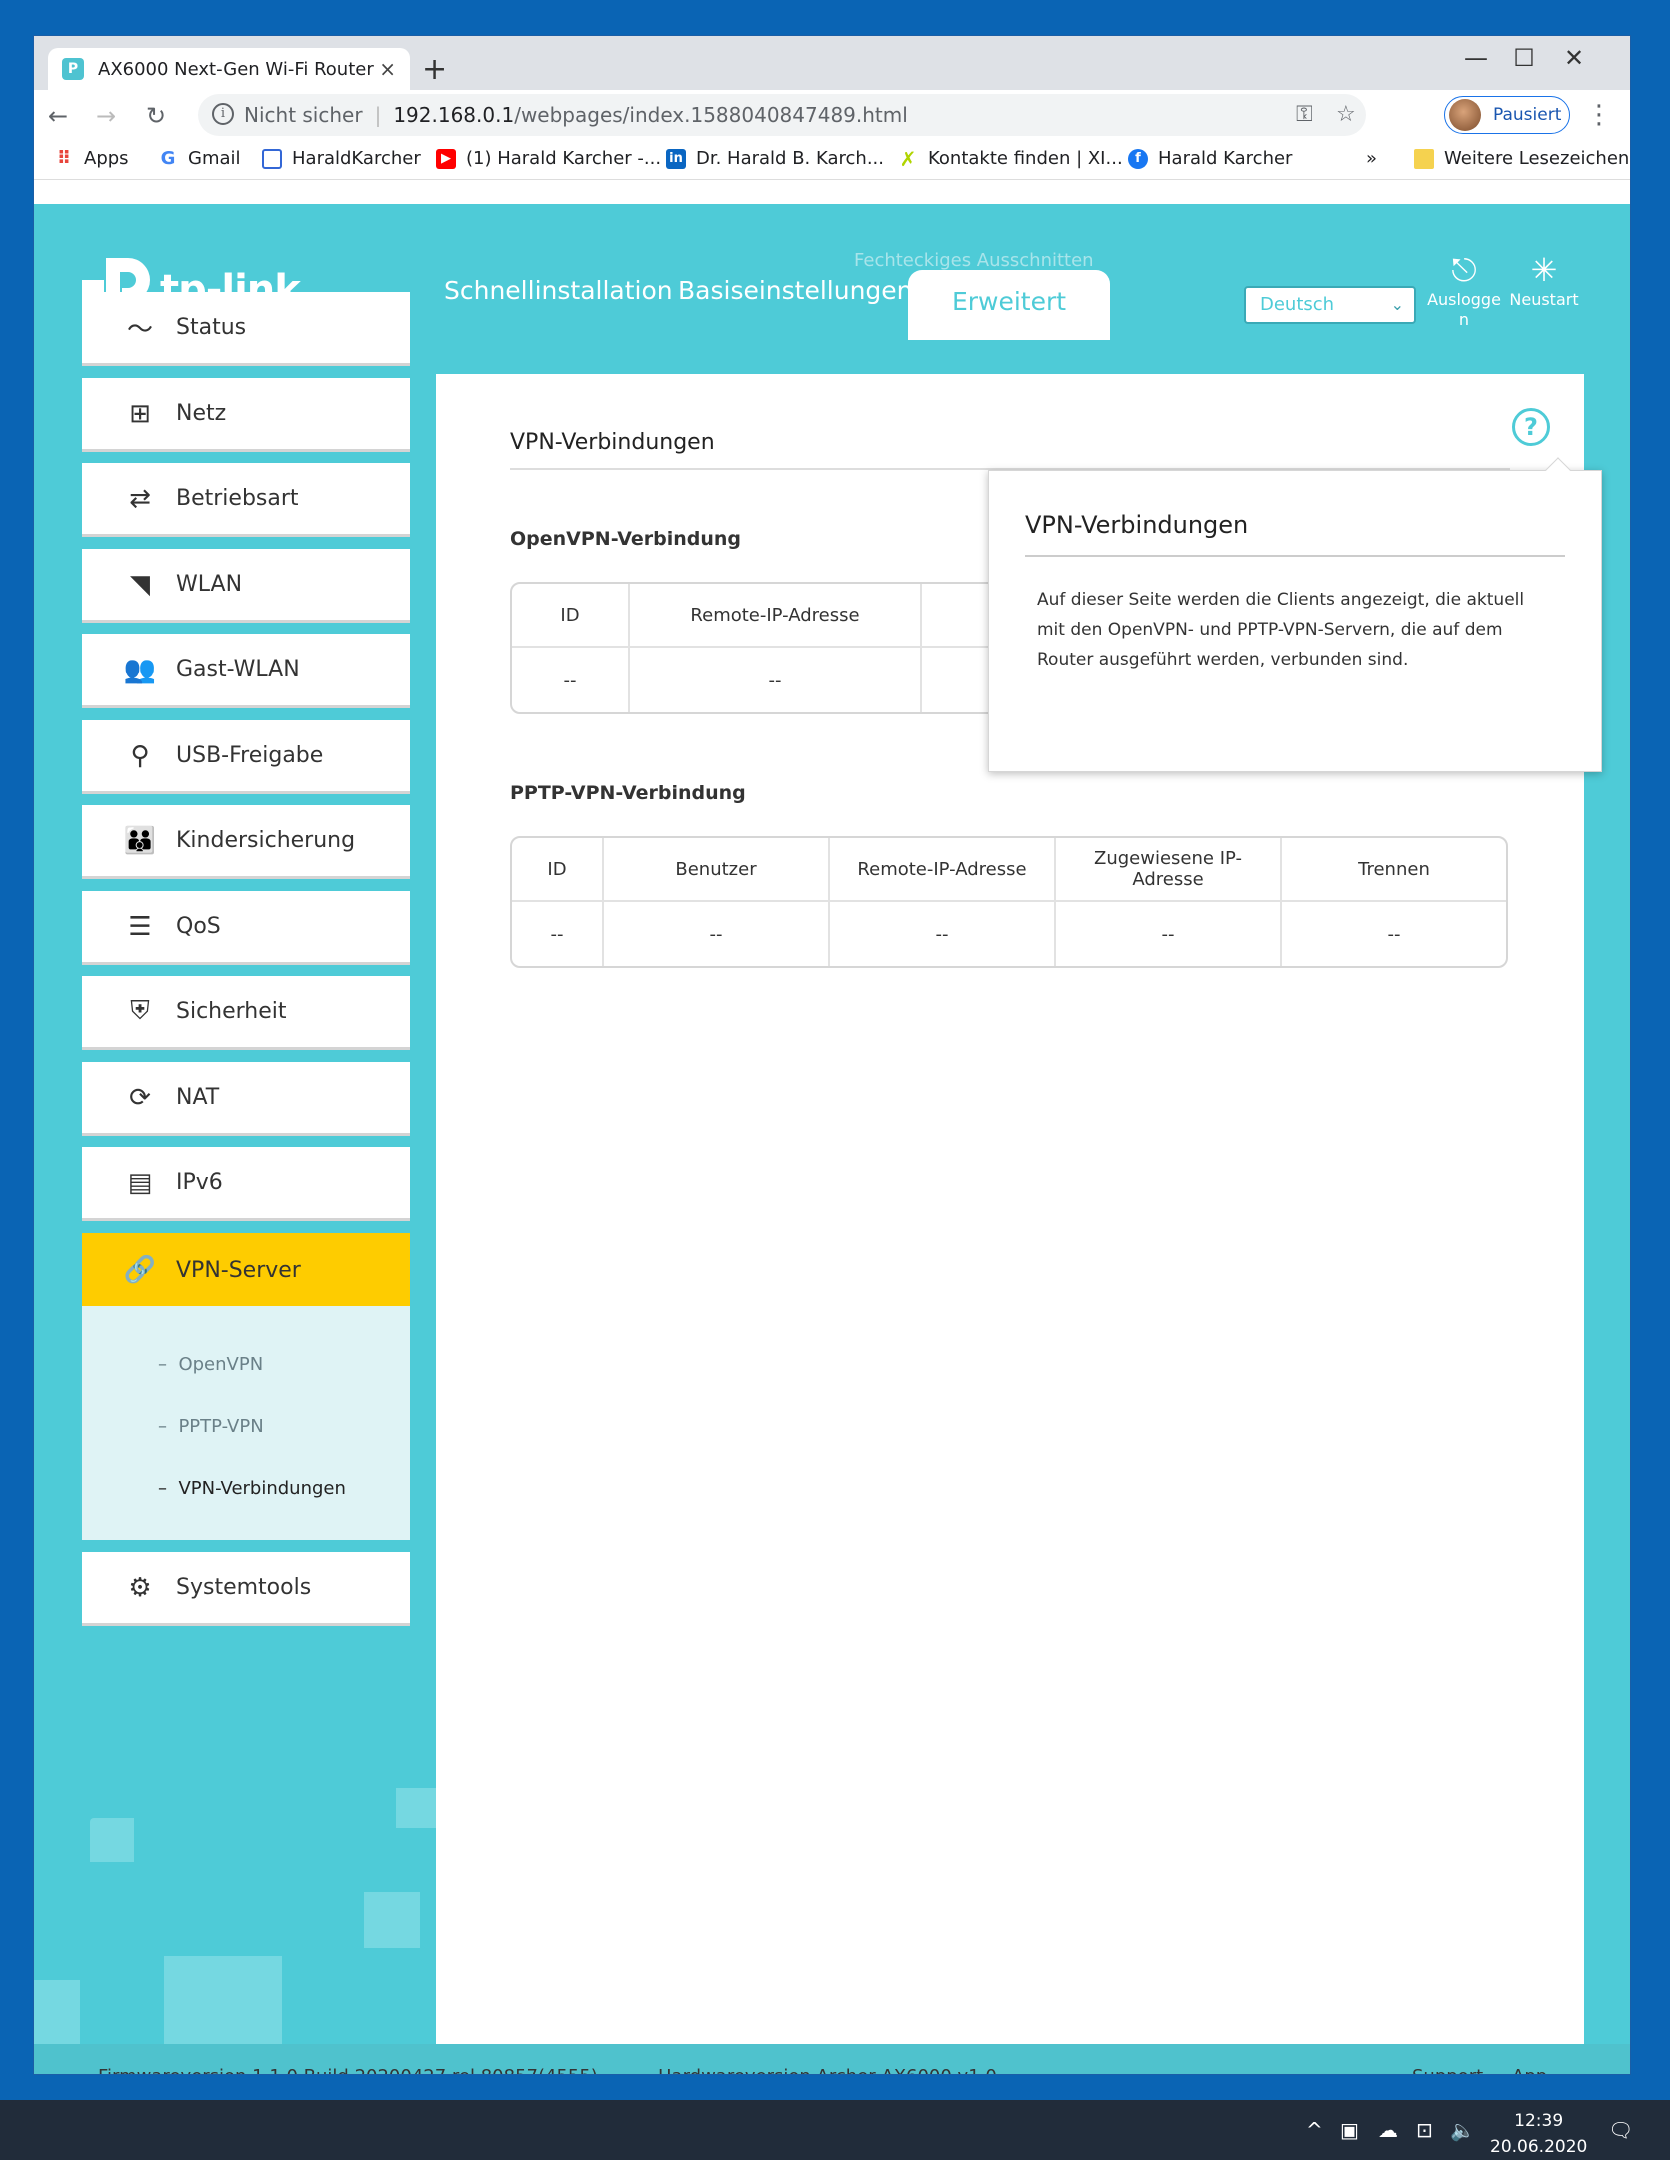 The image size is (1670, 2160). Describe the element at coordinates (140, 584) in the screenshot. I see `wifi-icon: ◥` at that location.